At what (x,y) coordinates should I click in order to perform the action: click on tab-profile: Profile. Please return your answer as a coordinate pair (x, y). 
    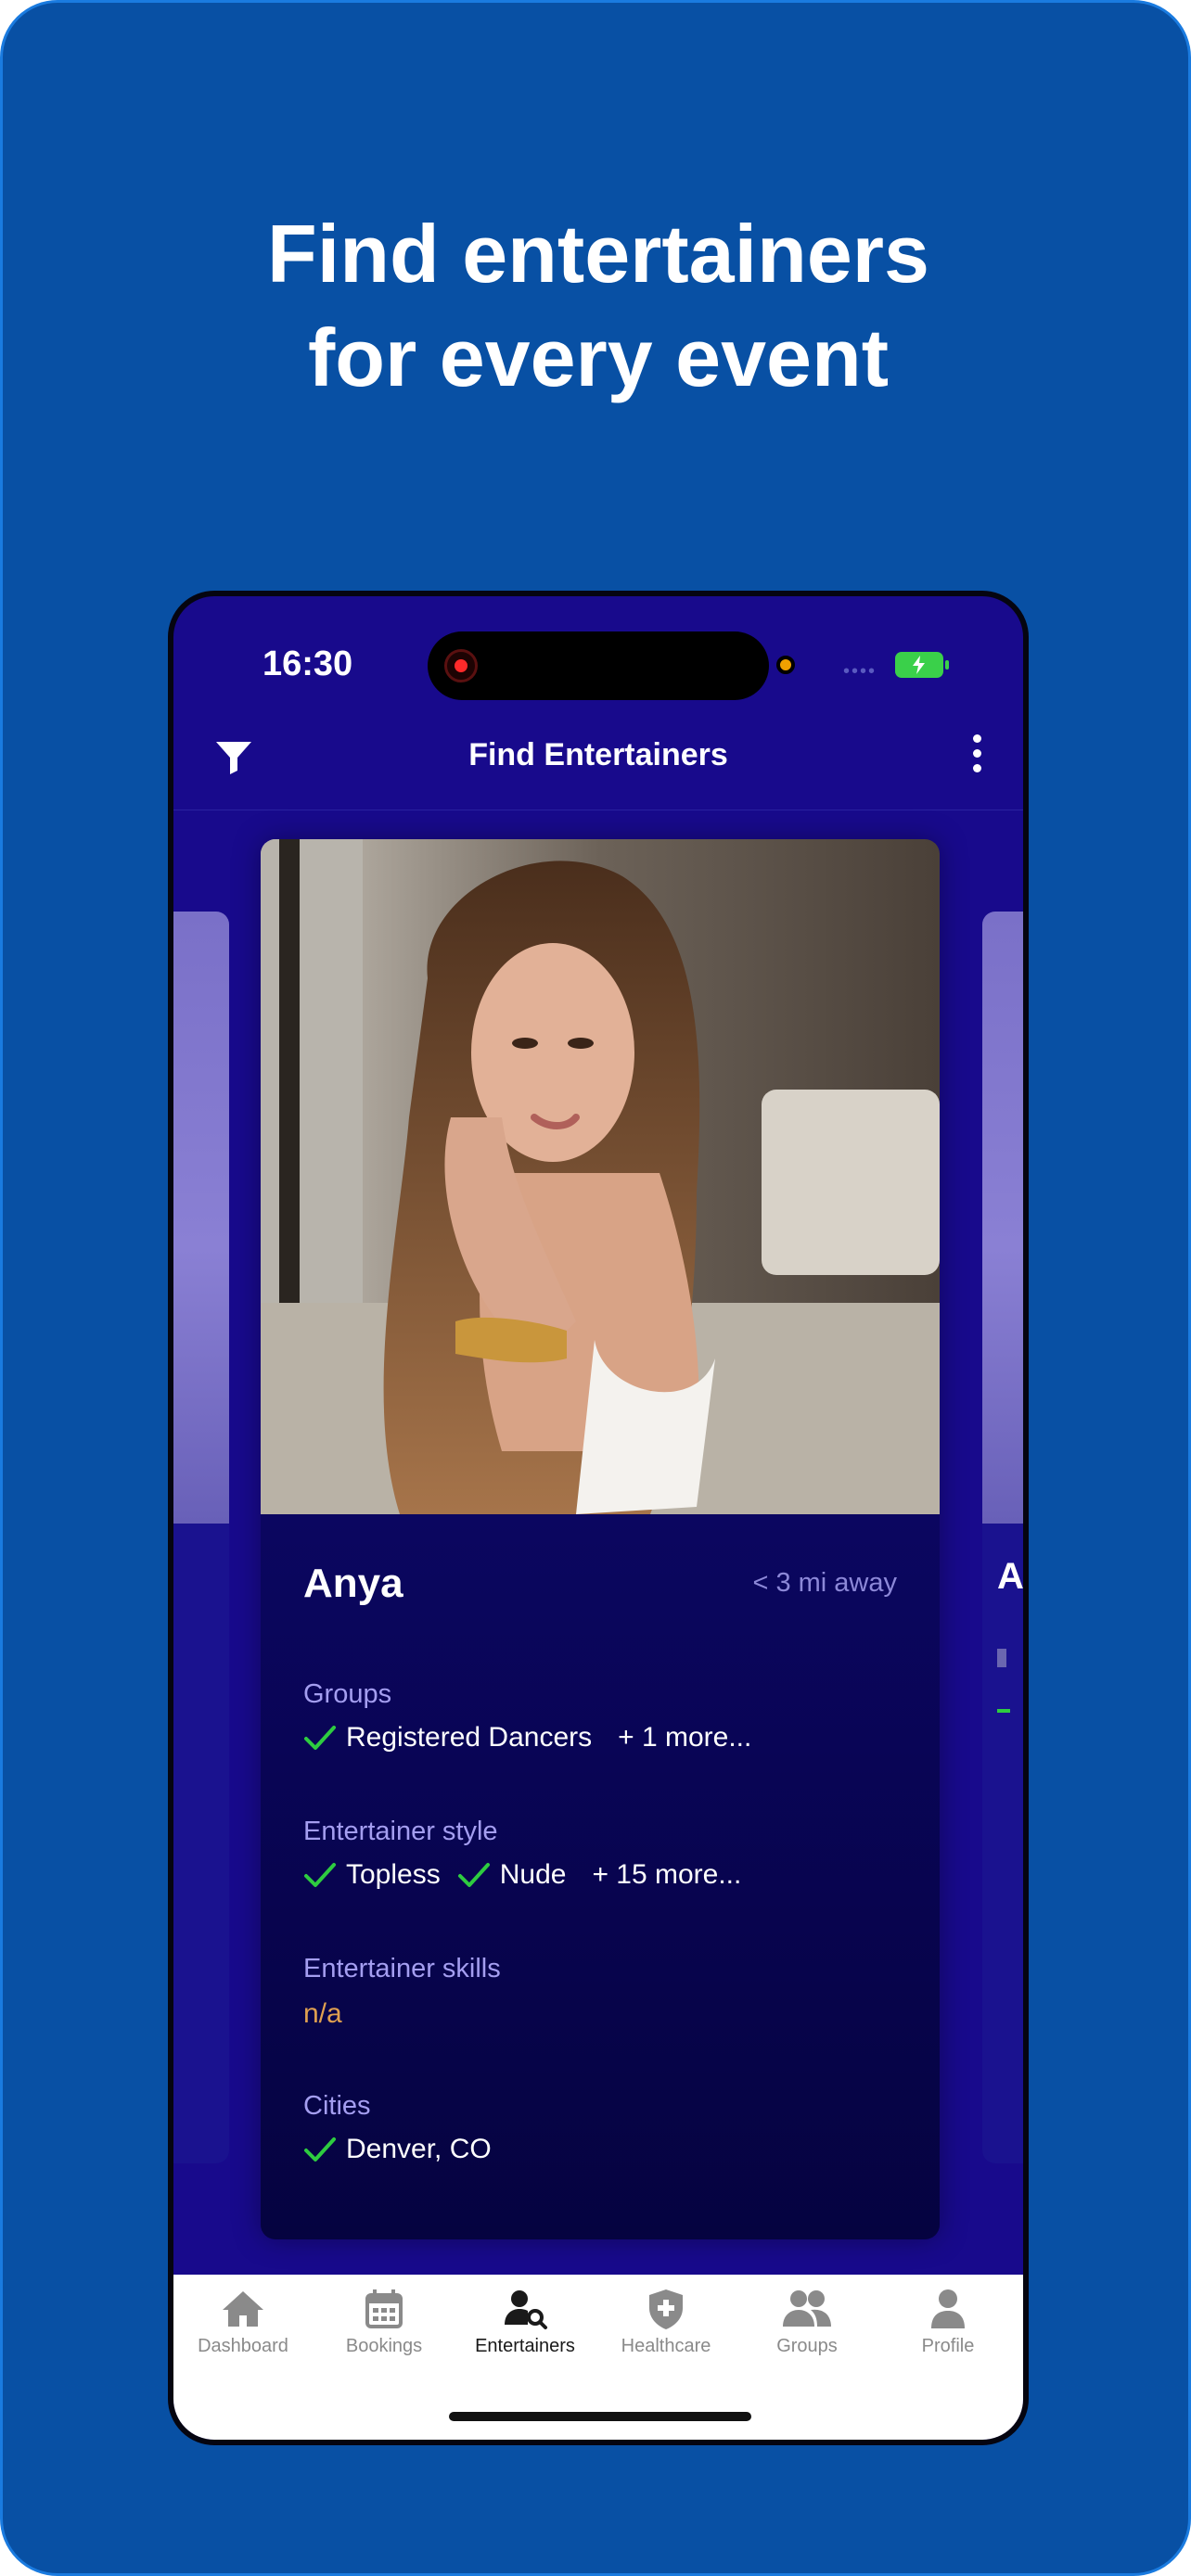
    Looking at the image, I should click on (948, 2323).